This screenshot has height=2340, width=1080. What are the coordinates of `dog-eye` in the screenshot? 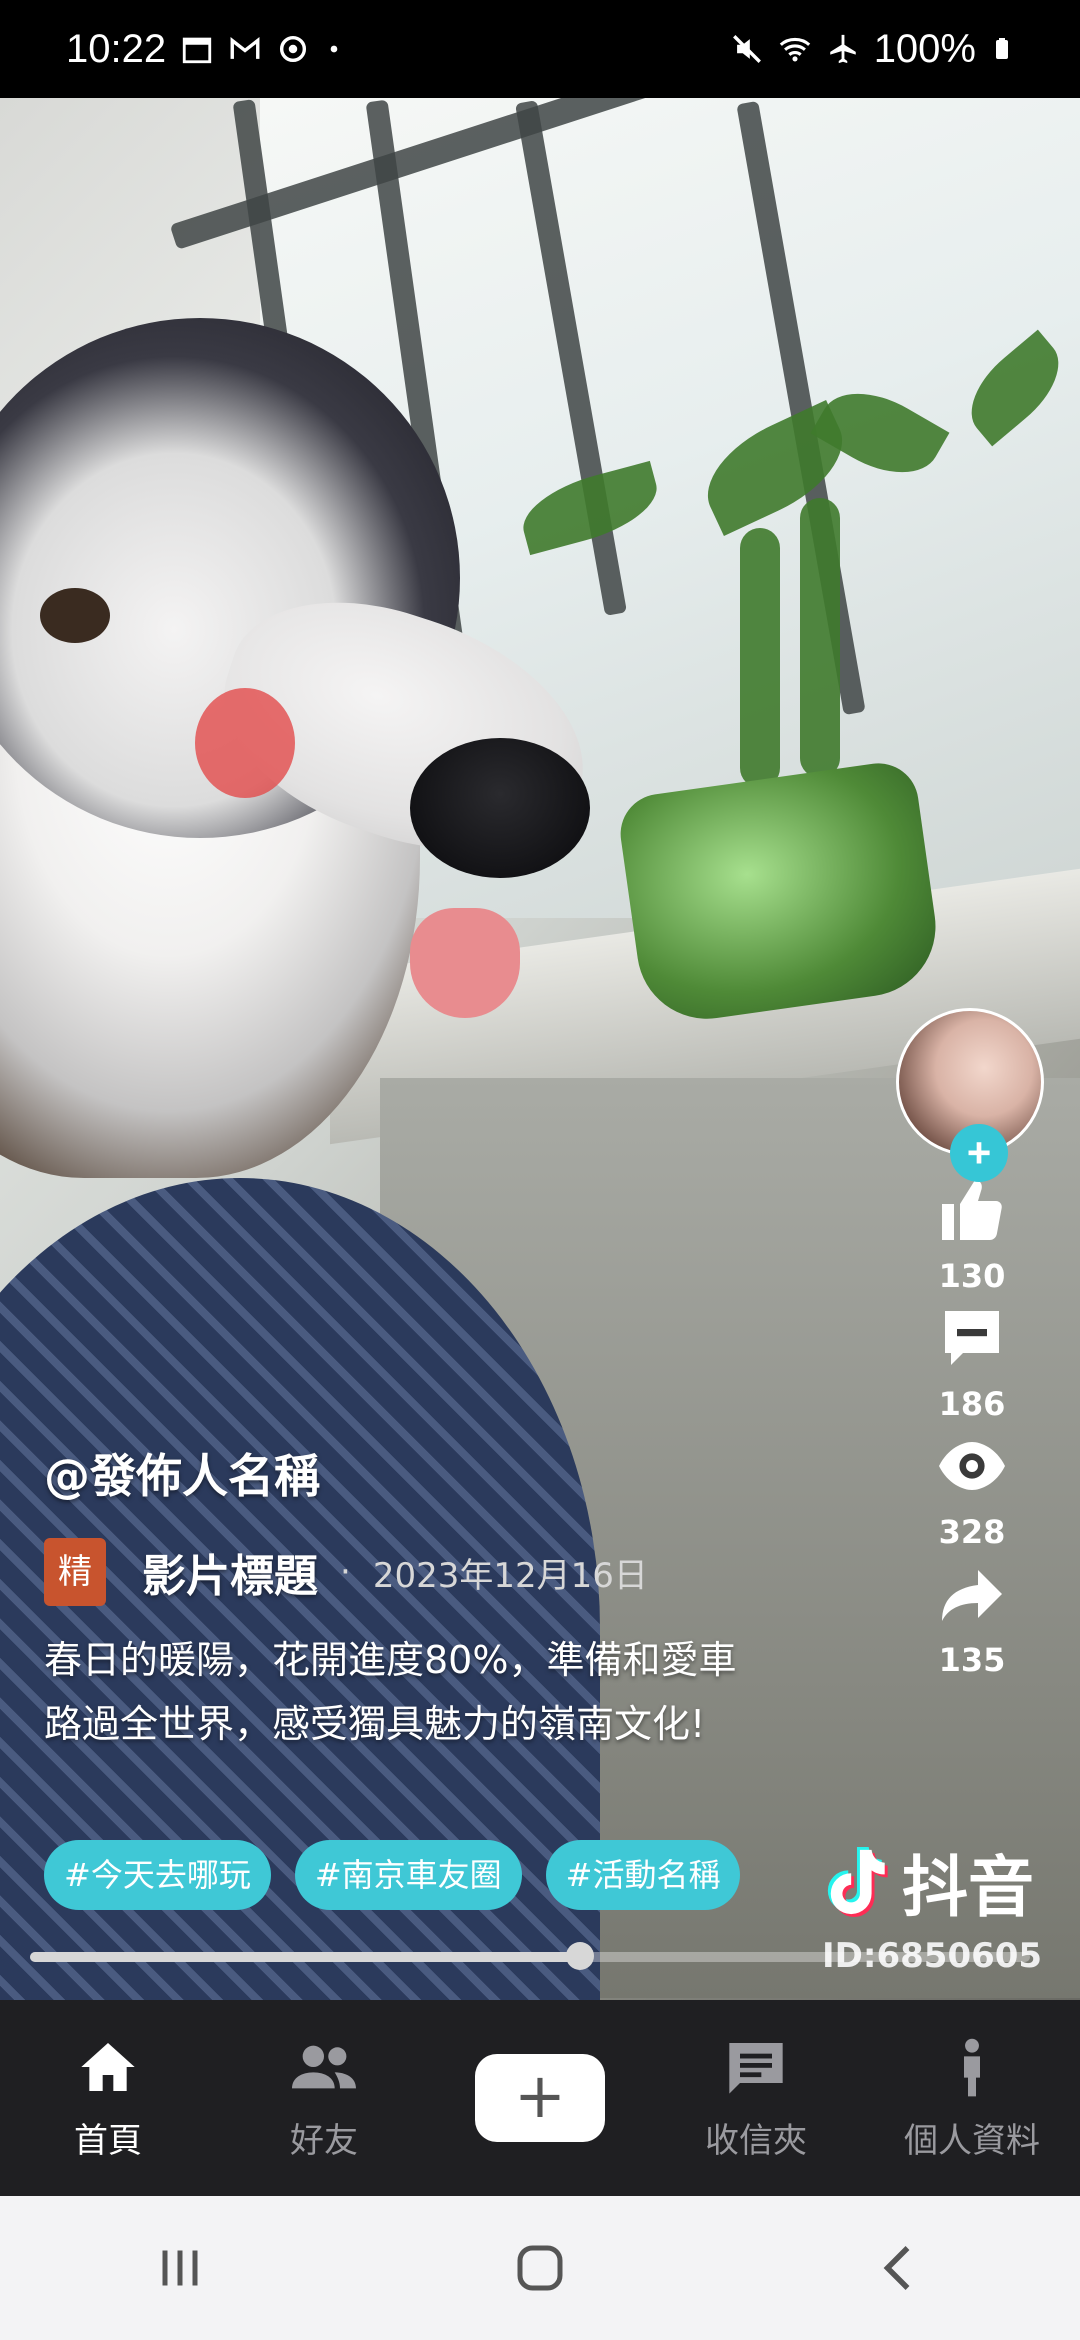 It's located at (75, 615).